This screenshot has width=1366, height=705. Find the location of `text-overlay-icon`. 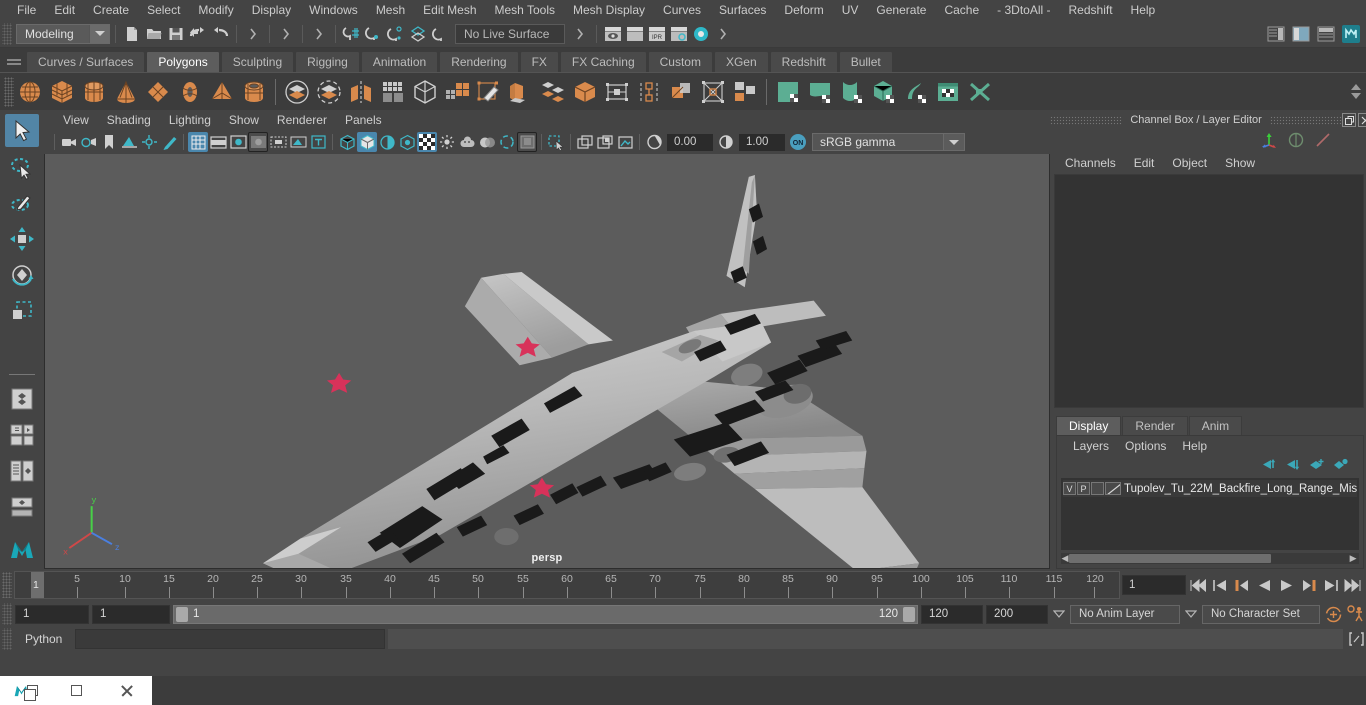

text-overlay-icon is located at coordinates (318, 142).